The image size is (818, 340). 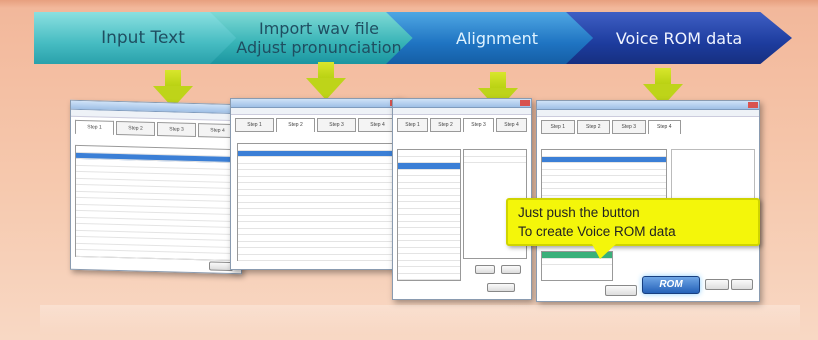 What do you see at coordinates (621, 290) in the screenshot?
I see `save-sheet-button` at bounding box center [621, 290].